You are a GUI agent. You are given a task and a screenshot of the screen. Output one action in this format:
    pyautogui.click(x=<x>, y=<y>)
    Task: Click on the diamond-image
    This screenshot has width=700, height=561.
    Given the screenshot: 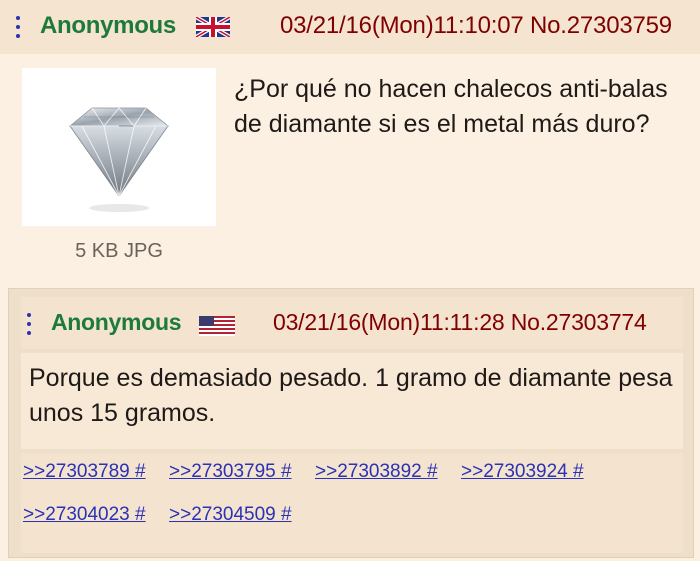 What is the action you would take?
    pyautogui.click(x=119, y=159)
    